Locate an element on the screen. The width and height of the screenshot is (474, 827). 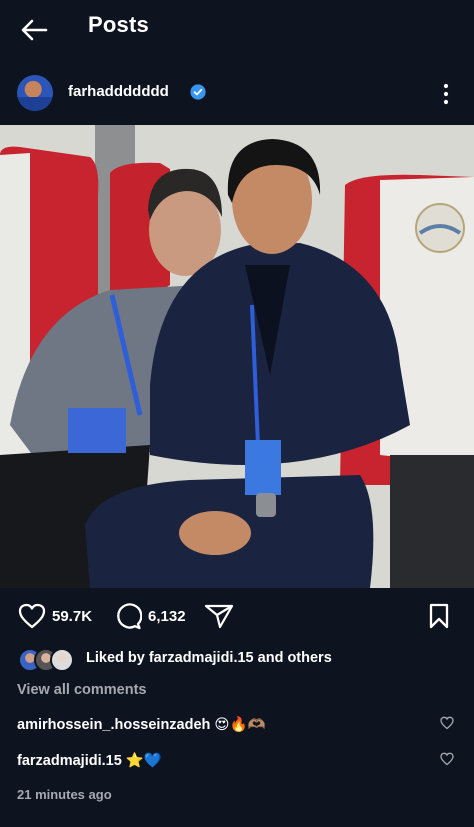
more-options-icon is located at coordinates (446, 94).